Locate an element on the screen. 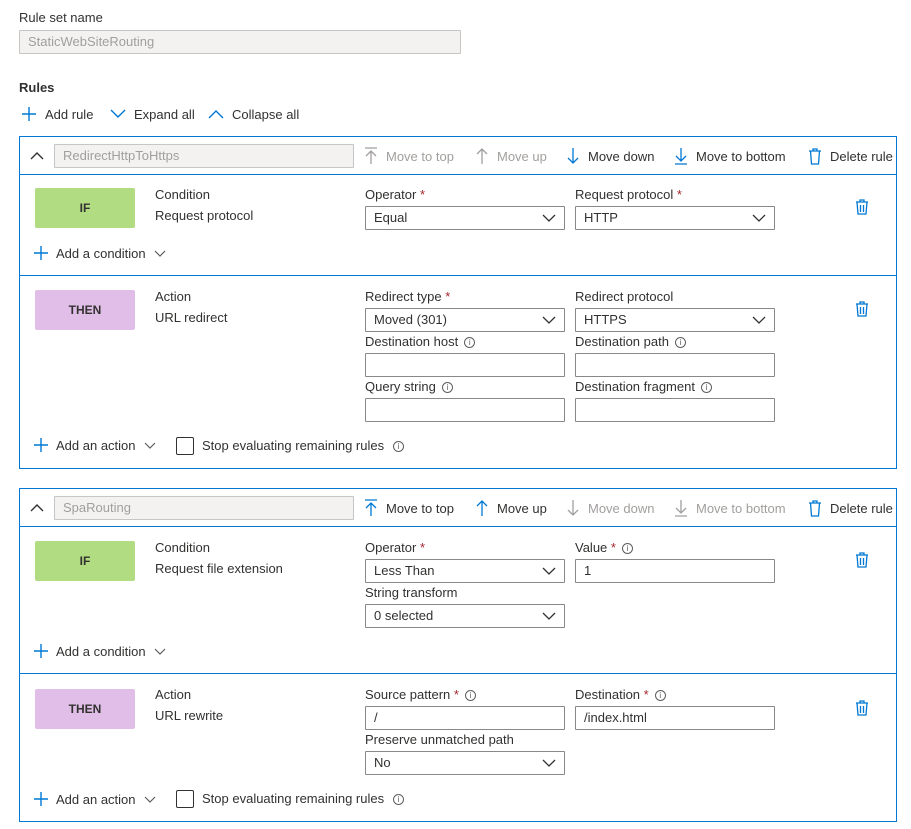  string-transform-select: 0 selected is located at coordinates (465, 616).